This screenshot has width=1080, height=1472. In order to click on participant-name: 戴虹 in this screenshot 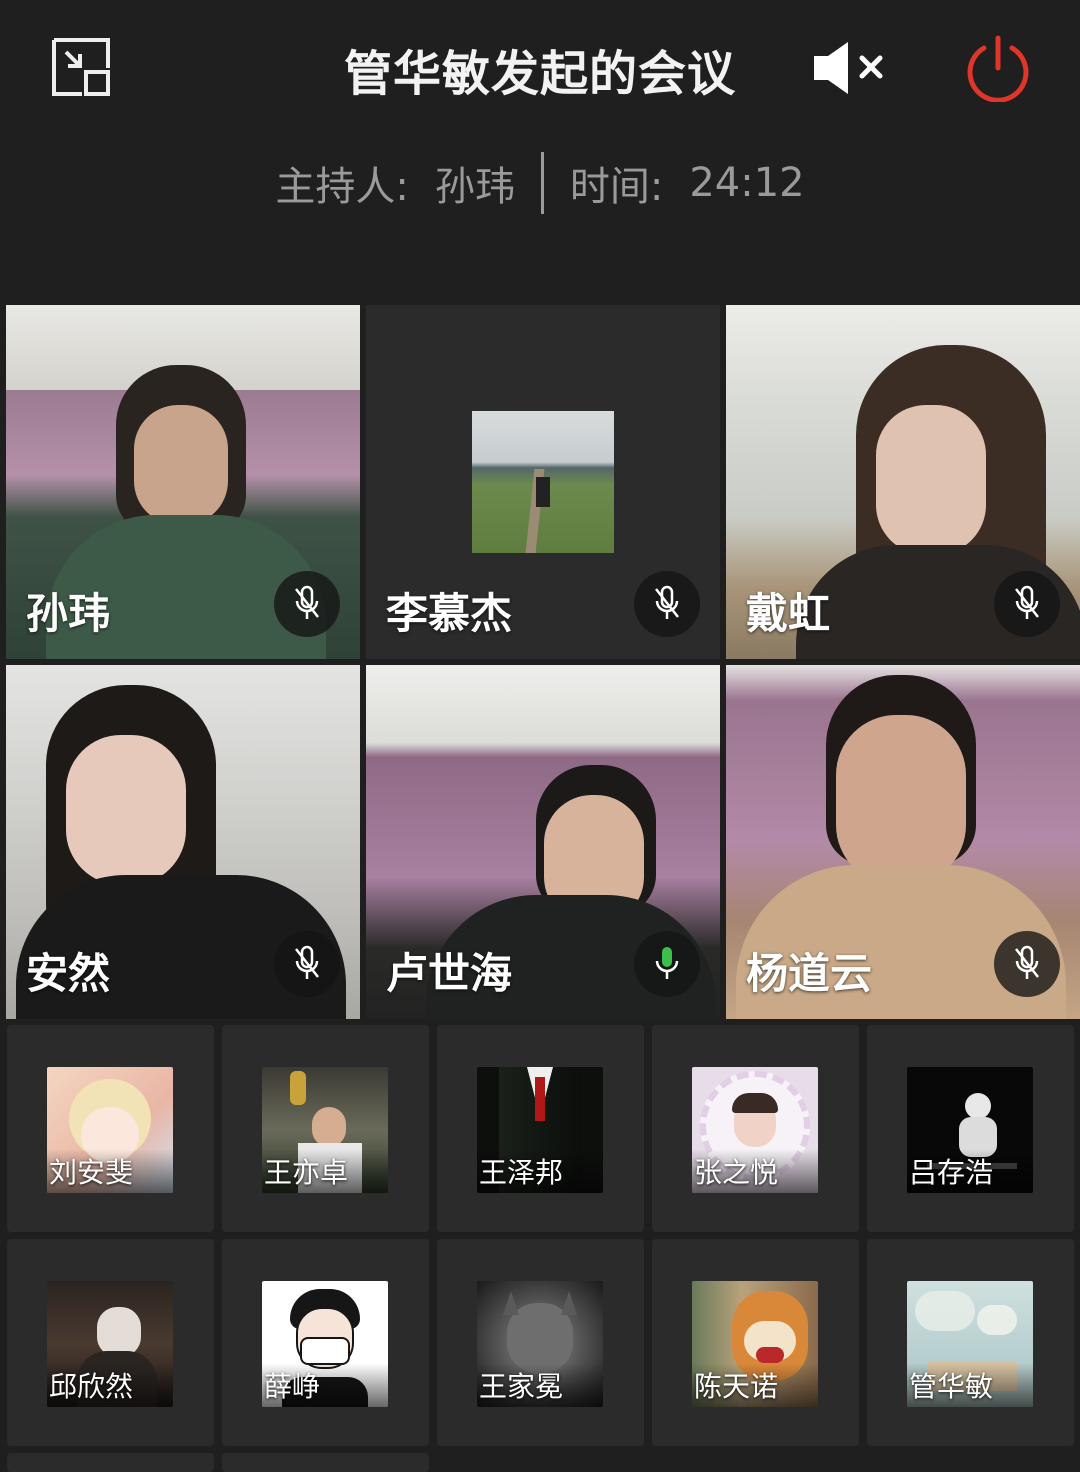, I will do `click(788, 613)`.